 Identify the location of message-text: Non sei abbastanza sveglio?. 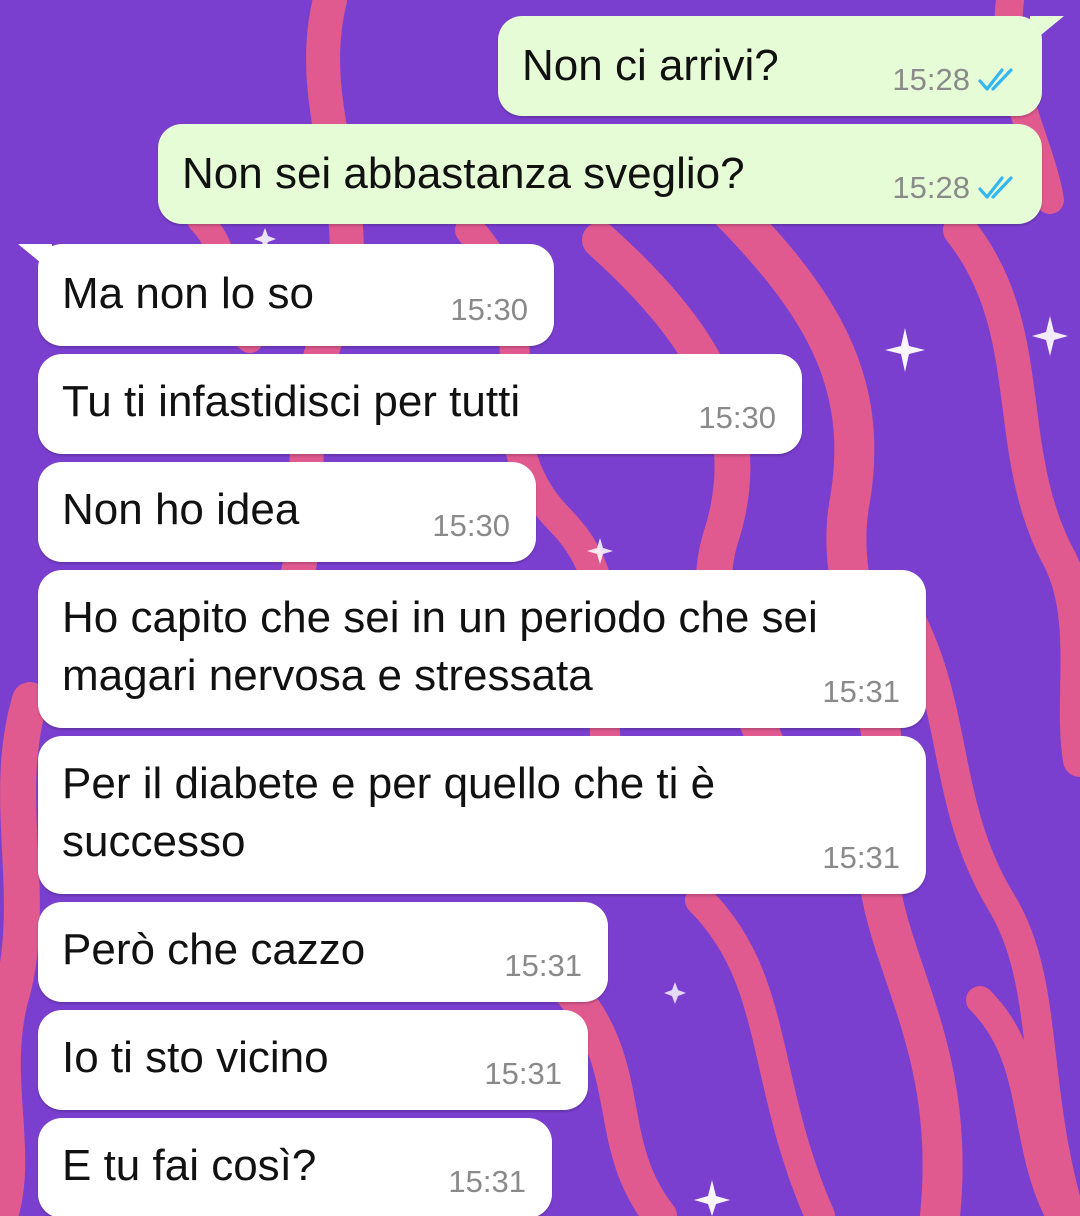
(463, 173).